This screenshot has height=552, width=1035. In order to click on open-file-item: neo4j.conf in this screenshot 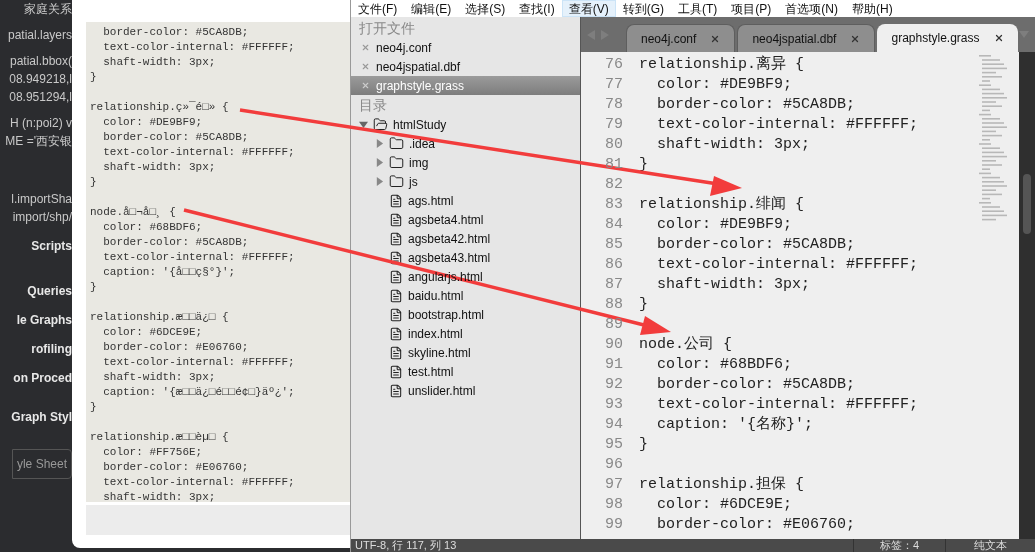, I will do `click(465, 47)`.